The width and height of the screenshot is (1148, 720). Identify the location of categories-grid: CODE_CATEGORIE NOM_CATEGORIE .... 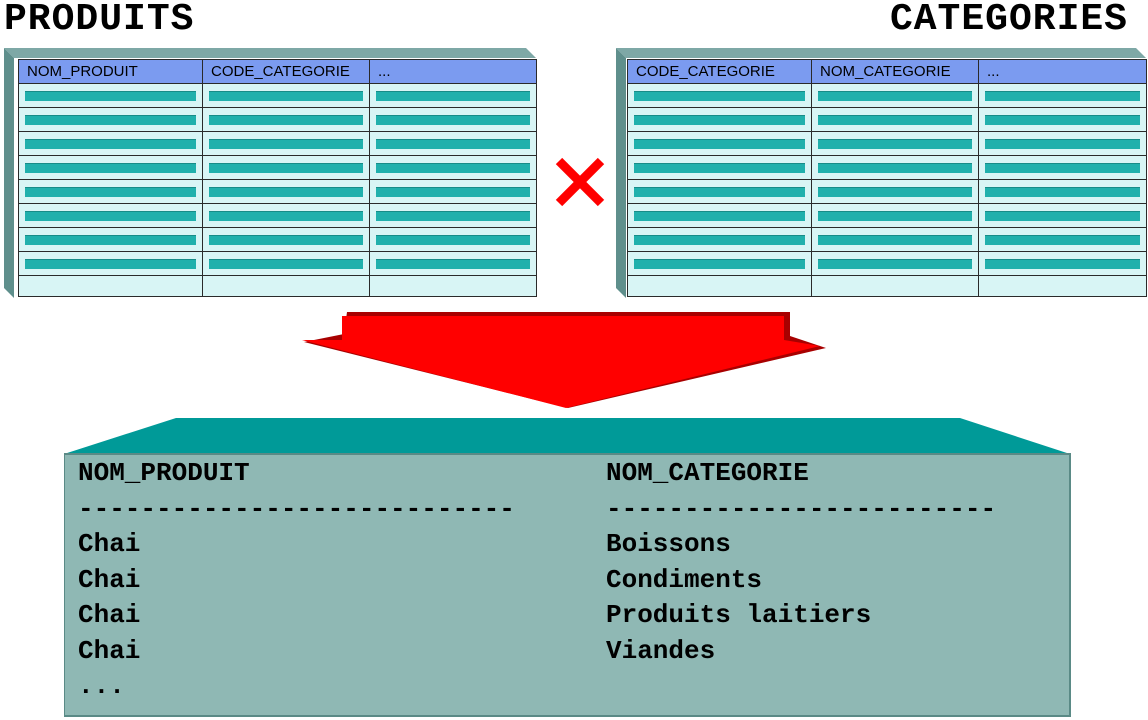
(887, 178).